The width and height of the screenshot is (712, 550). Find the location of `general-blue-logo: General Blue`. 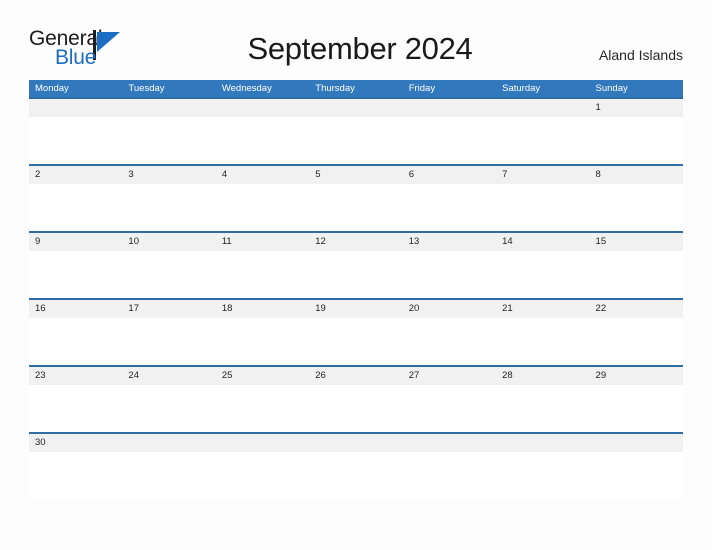

general-blue-logo: General Blue is located at coordinates (94, 50).